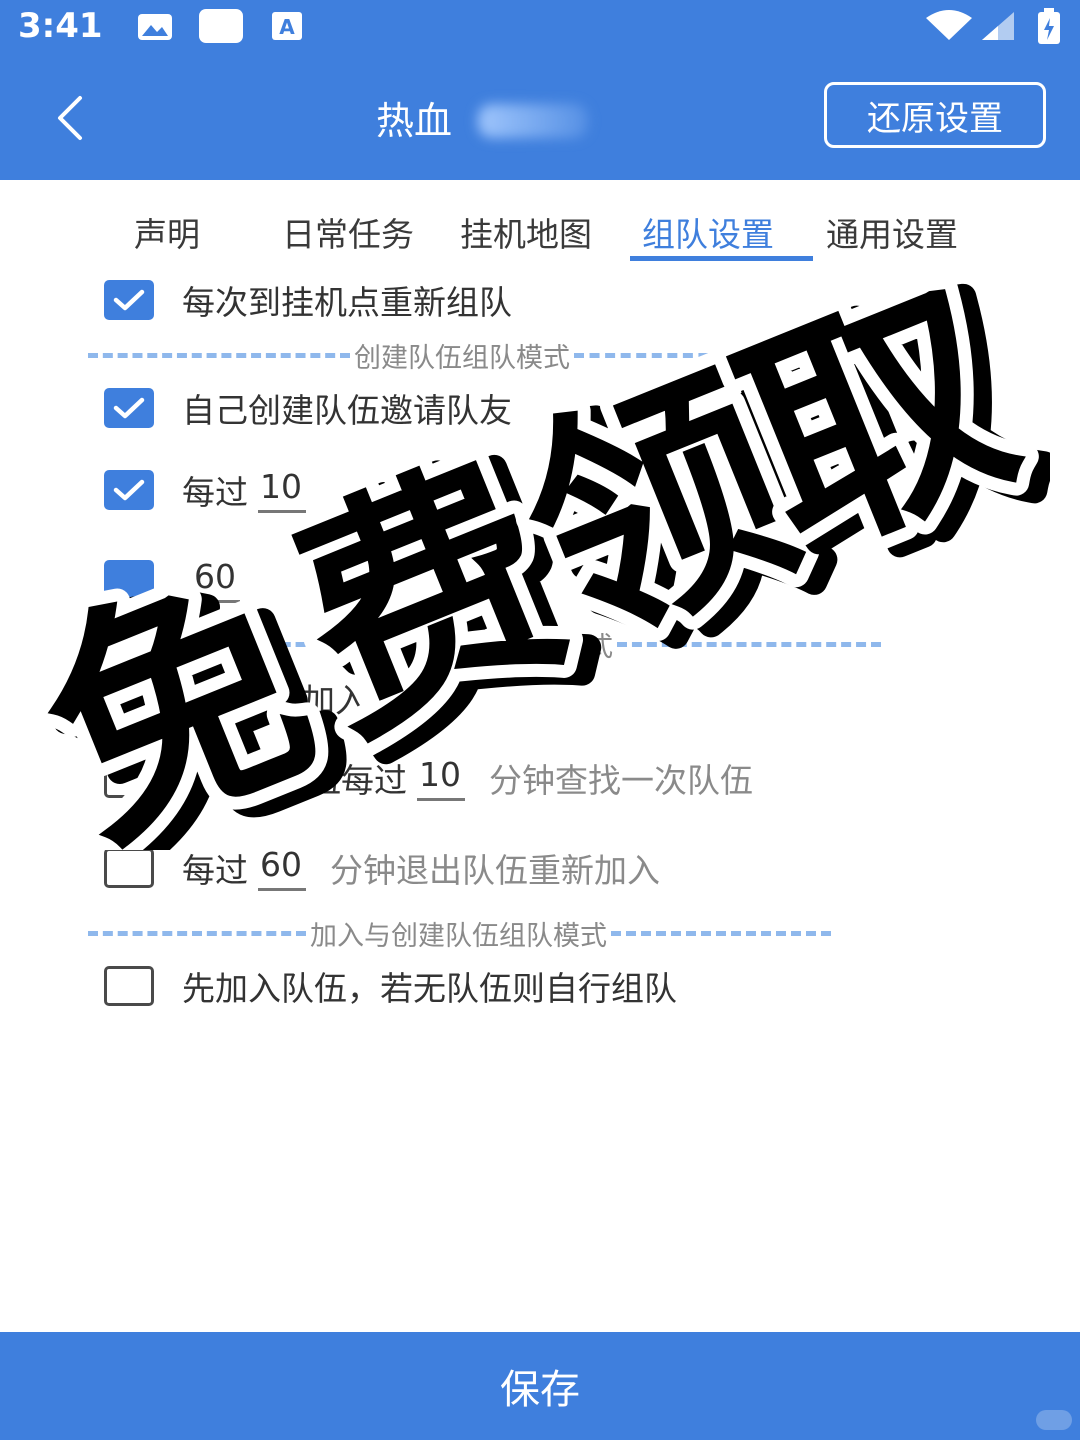  I want to click on invite-every-checkbox, so click(129, 490).